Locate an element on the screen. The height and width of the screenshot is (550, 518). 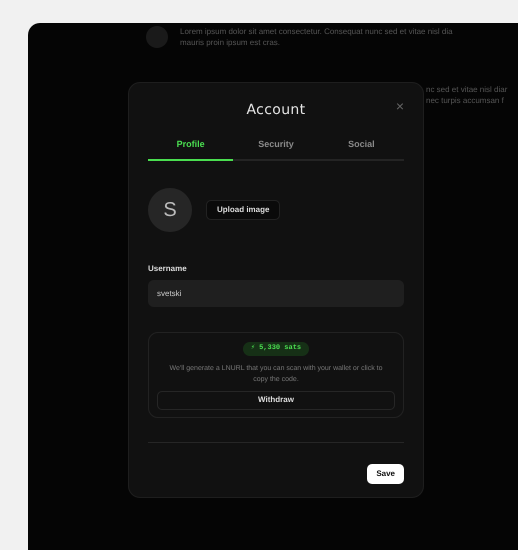
tab: Profile is located at coordinates (191, 149).